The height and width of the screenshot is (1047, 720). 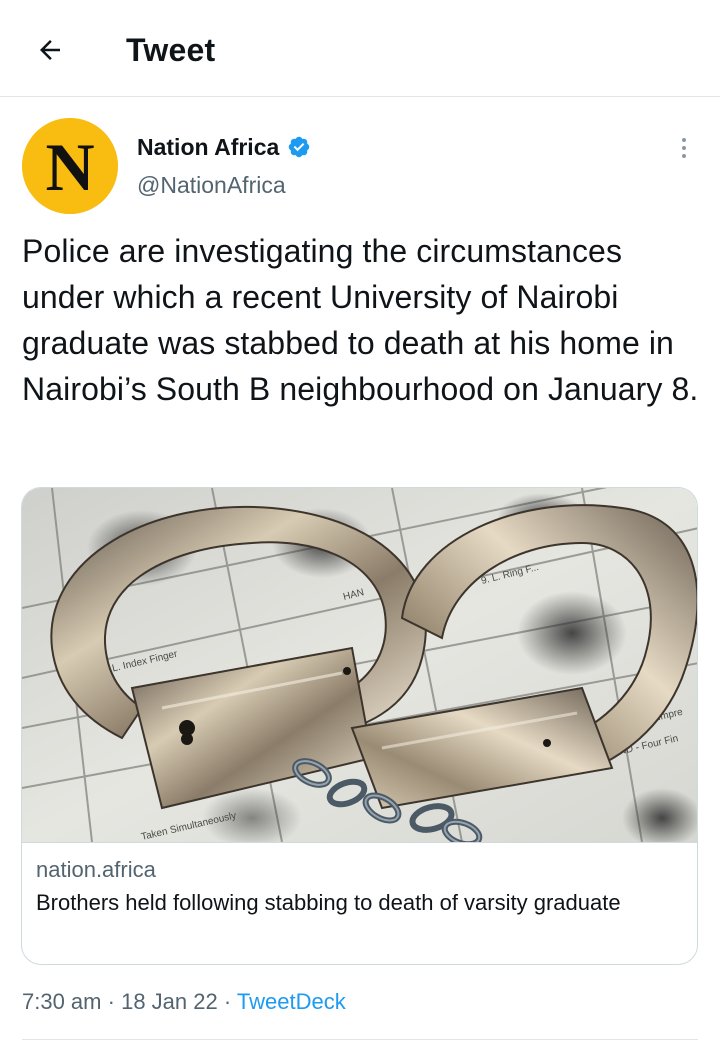 What do you see at coordinates (171, 50) in the screenshot?
I see `page-title: Tweet` at bounding box center [171, 50].